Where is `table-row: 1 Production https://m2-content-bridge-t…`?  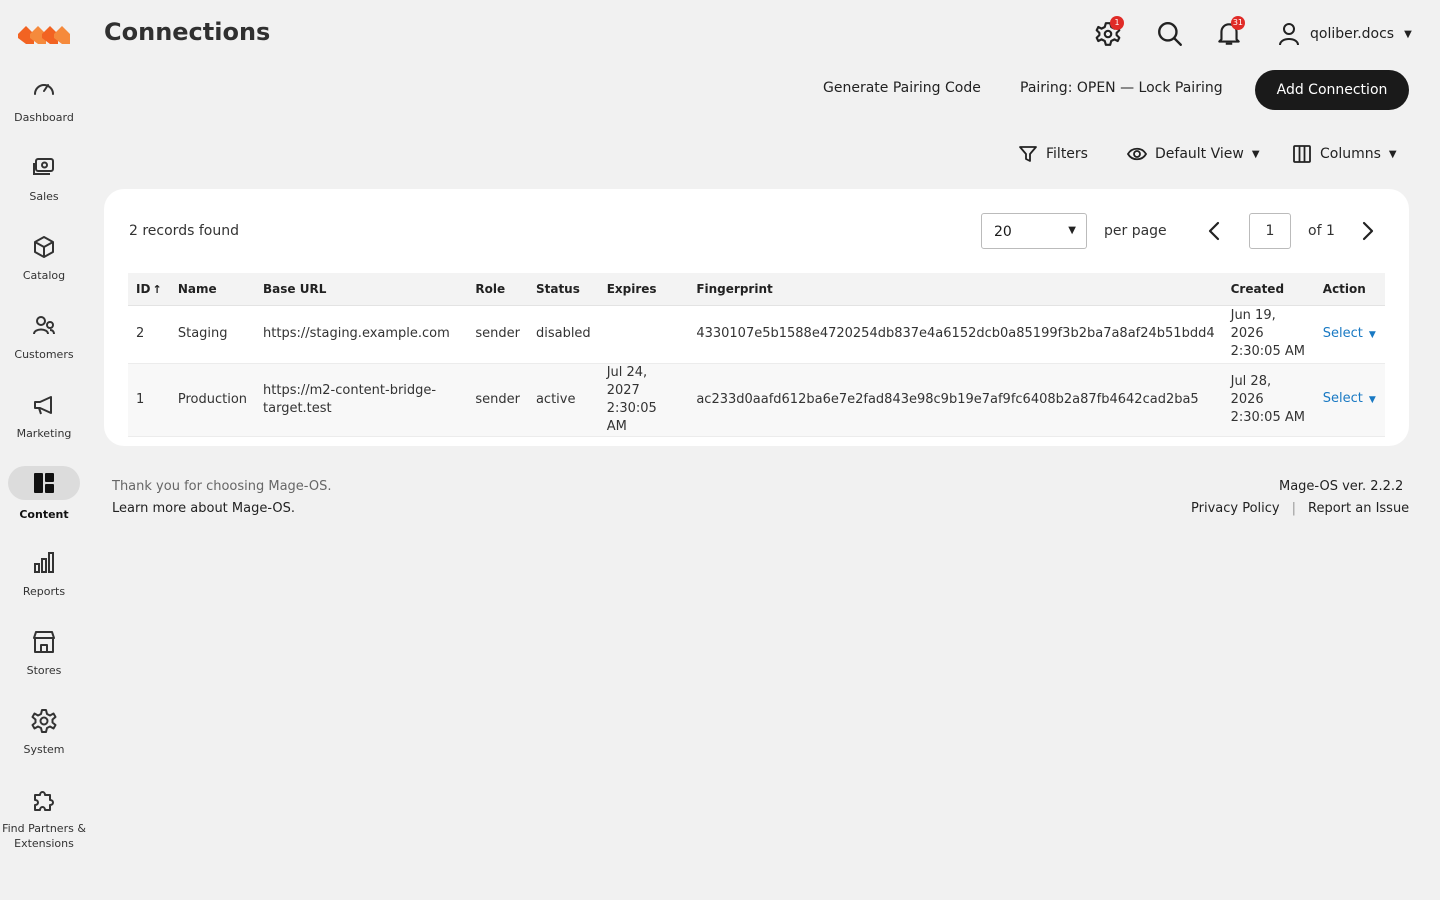
table-row: 1 Production https://m2-content-bridge-t… is located at coordinates (756, 400).